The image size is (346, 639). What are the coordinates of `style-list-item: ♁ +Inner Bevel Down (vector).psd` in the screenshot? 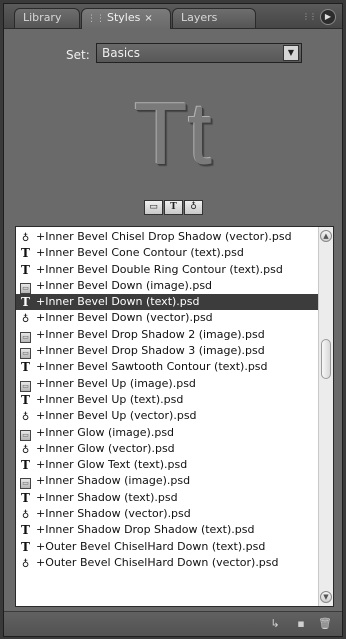 It's located at (167, 318).